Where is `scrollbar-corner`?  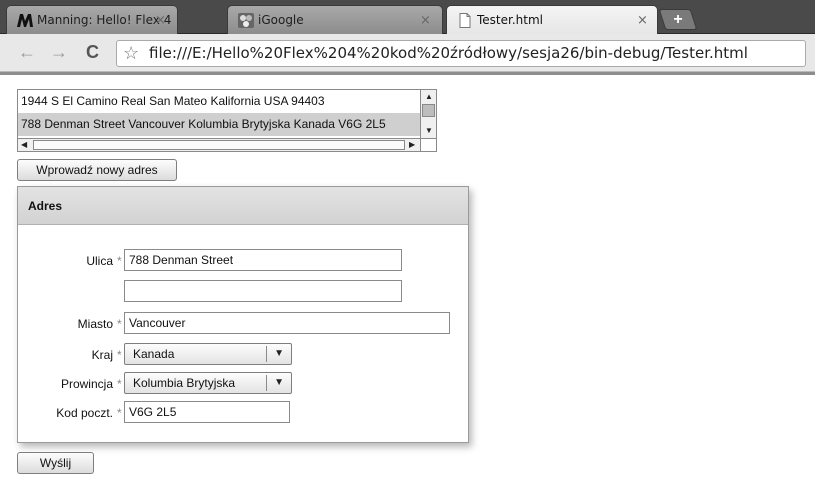 scrollbar-corner is located at coordinates (428, 144).